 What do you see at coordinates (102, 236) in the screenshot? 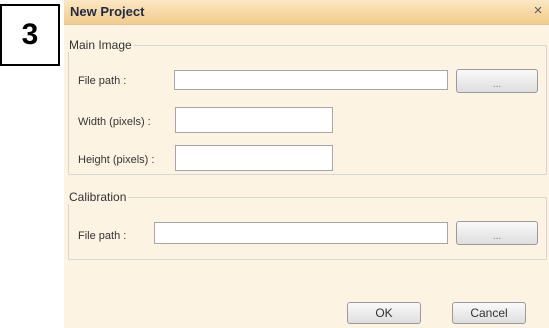
I see `calibration-file-path-label: File path :` at bounding box center [102, 236].